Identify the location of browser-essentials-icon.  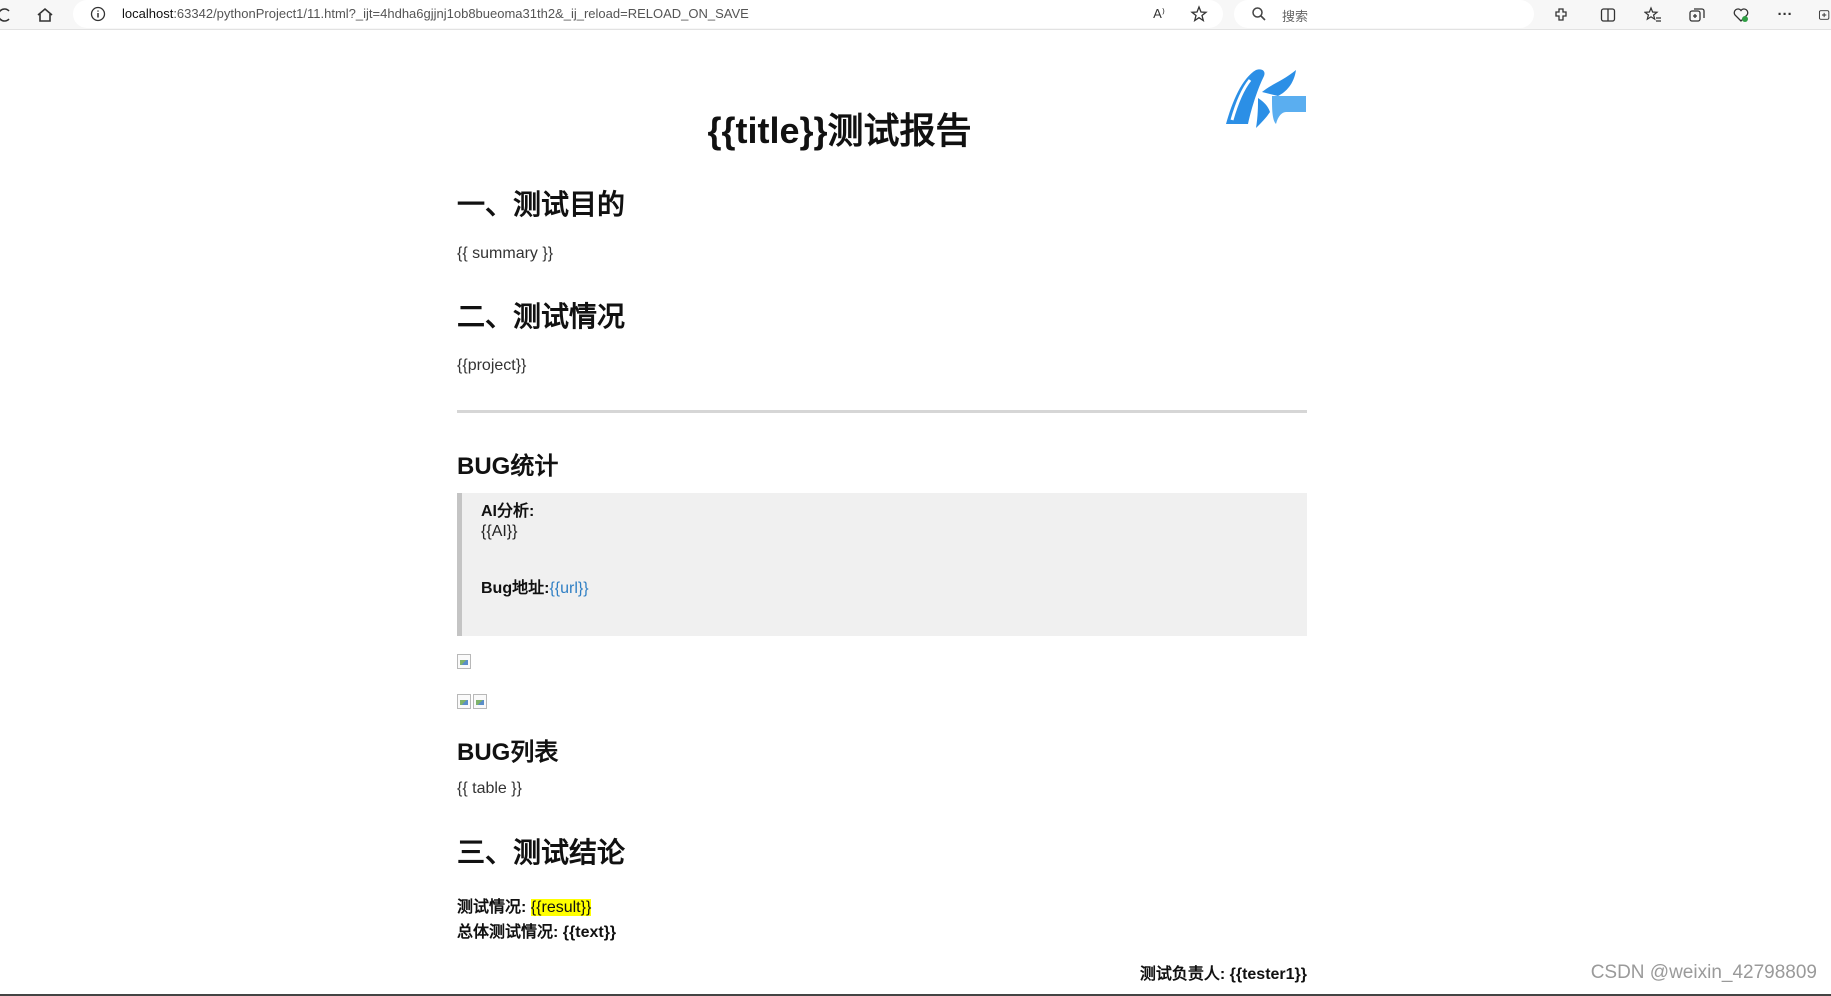
(1741, 15).